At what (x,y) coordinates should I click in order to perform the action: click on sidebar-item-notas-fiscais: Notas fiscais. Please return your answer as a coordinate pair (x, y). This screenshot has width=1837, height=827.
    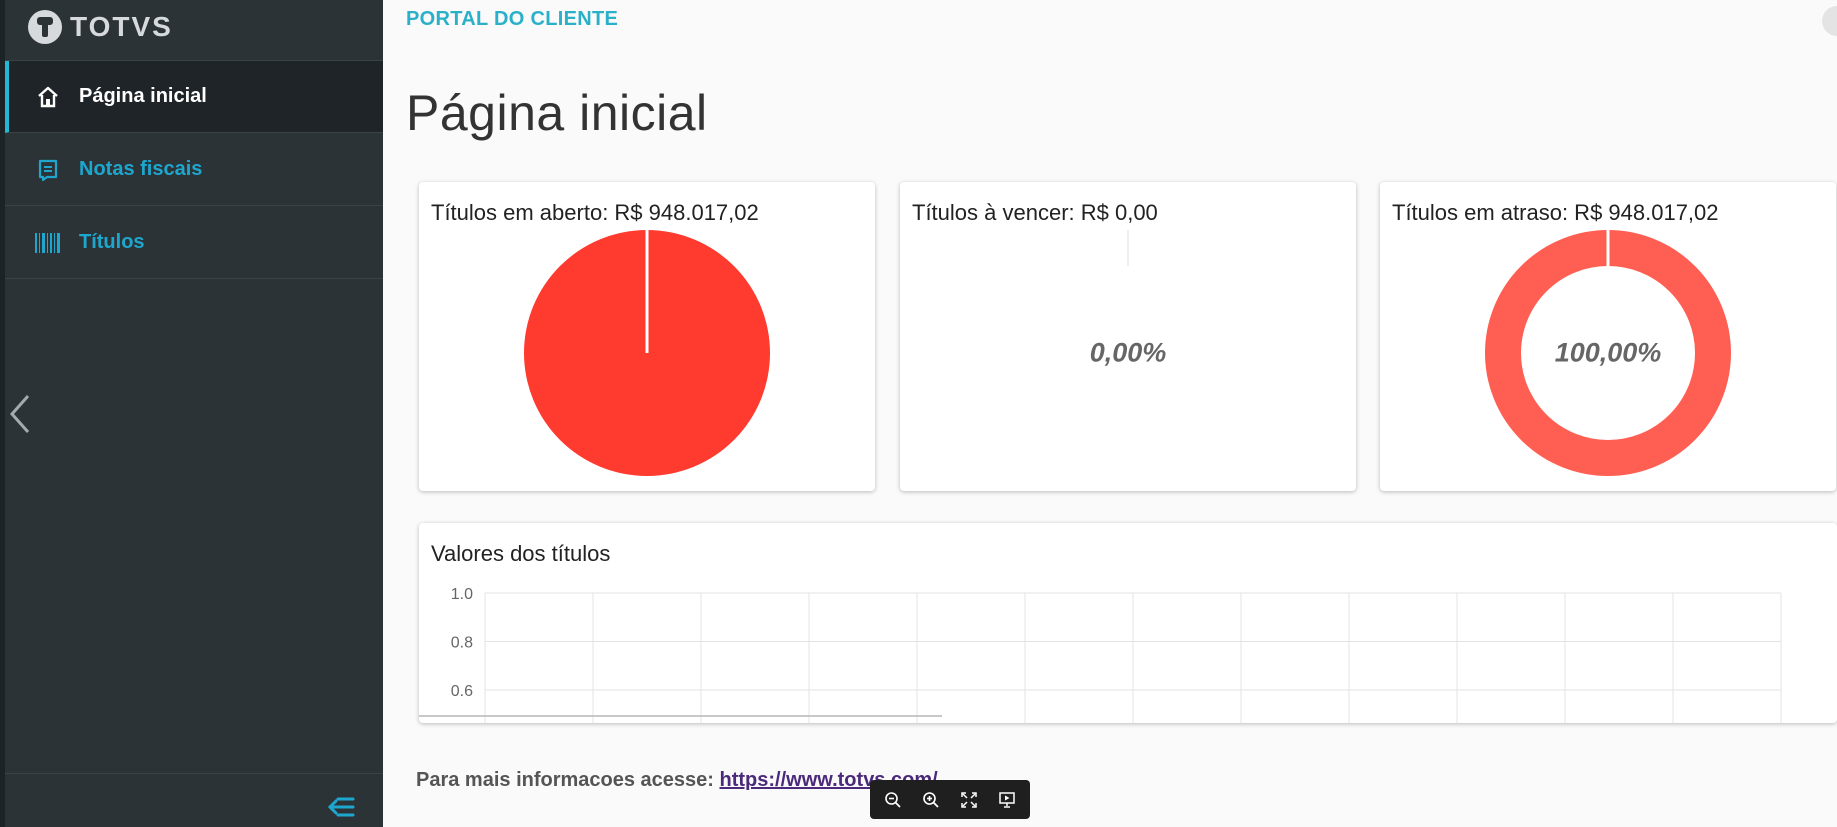
    Looking at the image, I should click on (194, 170).